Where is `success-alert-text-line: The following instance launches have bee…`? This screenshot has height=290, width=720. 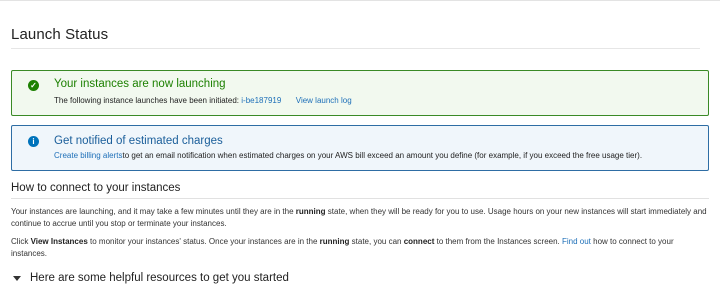
success-alert-text-line: The following instance launches have bee… is located at coordinates (203, 100).